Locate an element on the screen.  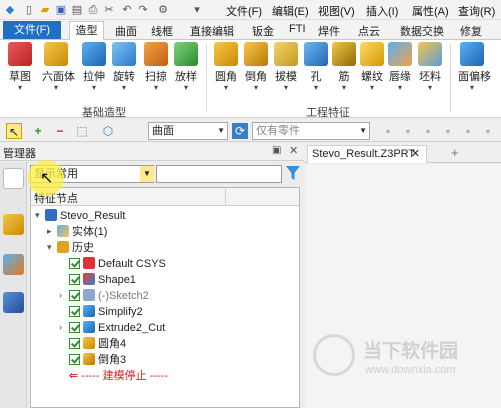
settings-icon: ⚙ is located at coordinates (163, 10).